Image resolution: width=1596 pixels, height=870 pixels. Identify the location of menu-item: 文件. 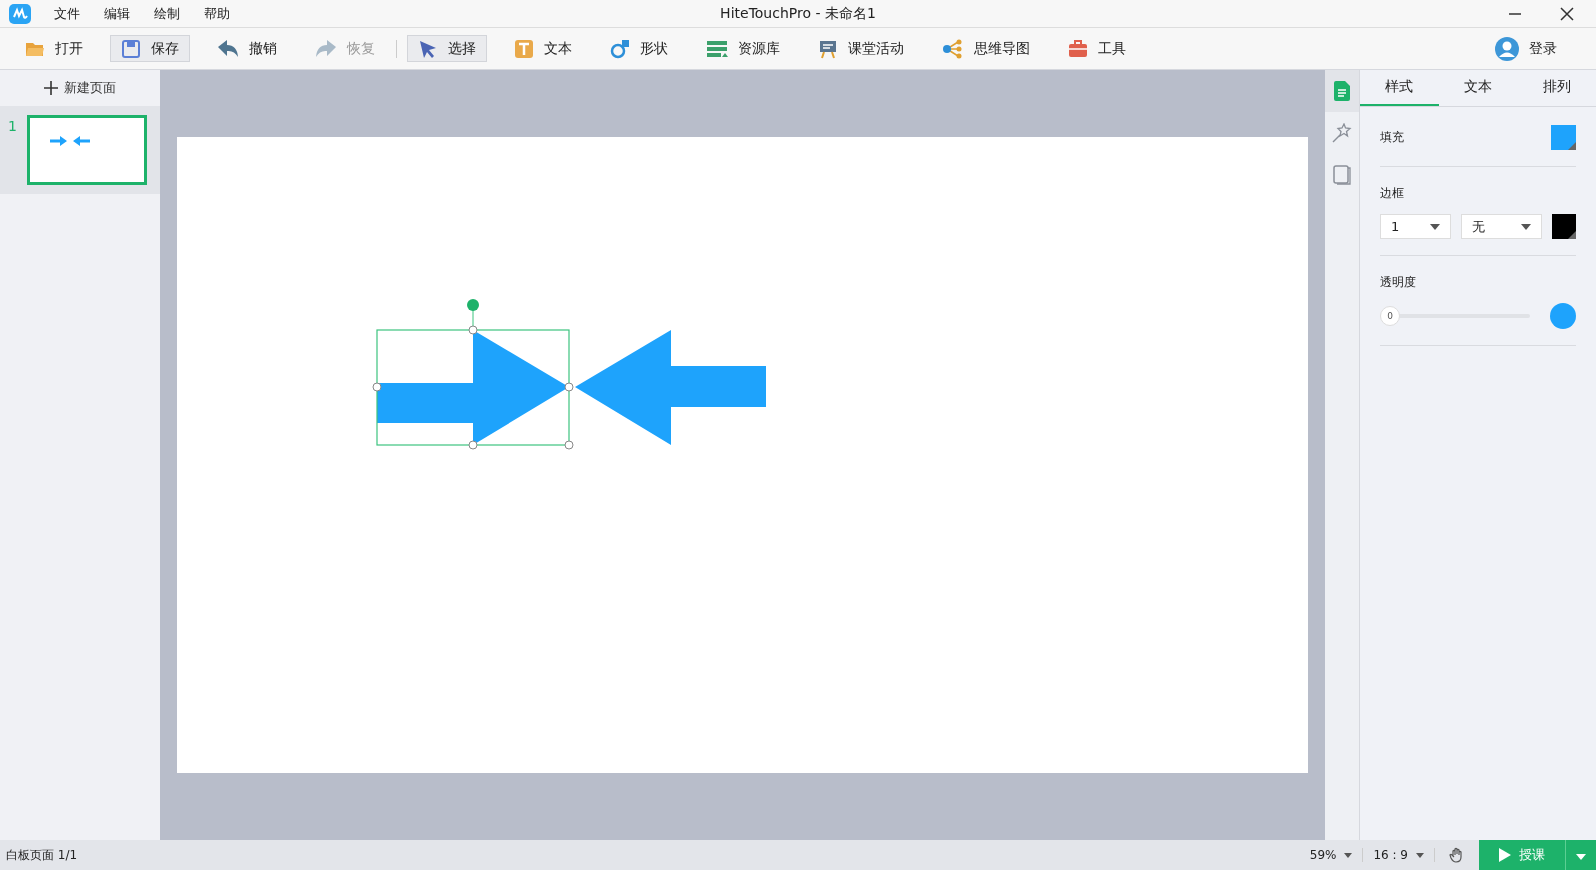
(67, 13).